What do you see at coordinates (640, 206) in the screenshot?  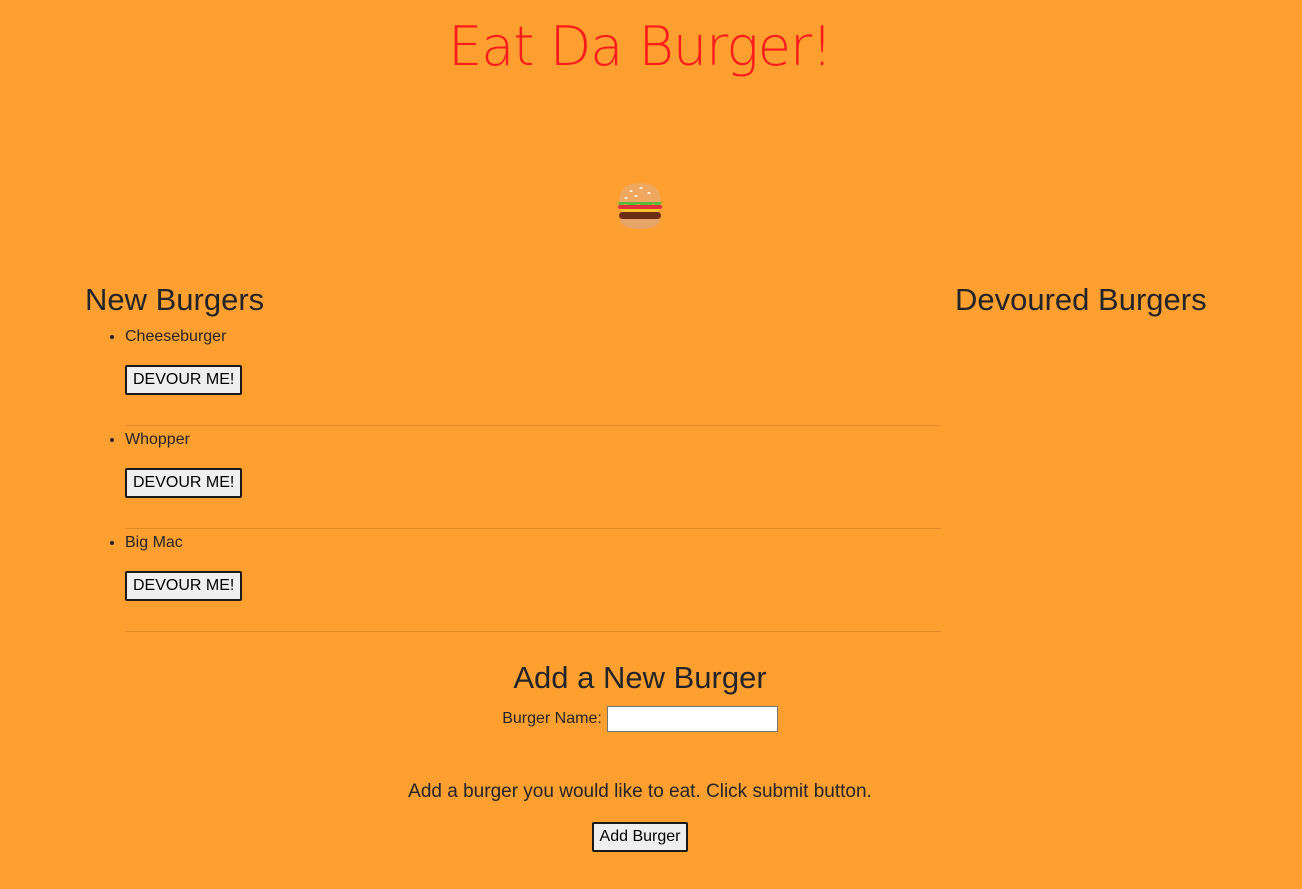 I see `burger-icon` at bounding box center [640, 206].